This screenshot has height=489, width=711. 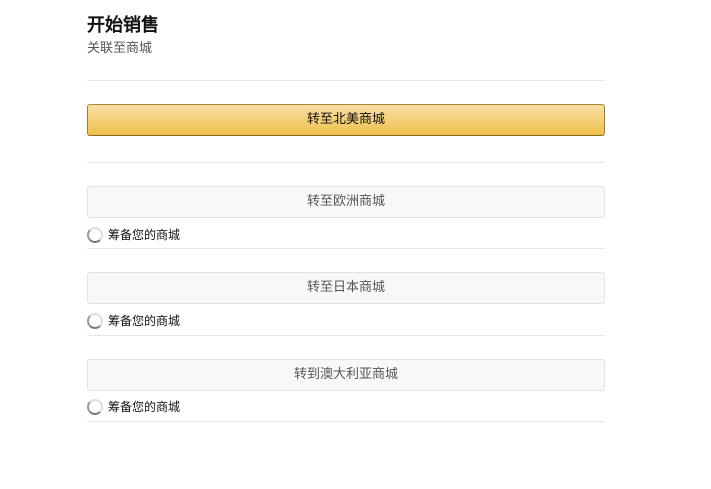 I want to click on go-to-north-america-button: 转至北美商城, so click(x=346, y=120).